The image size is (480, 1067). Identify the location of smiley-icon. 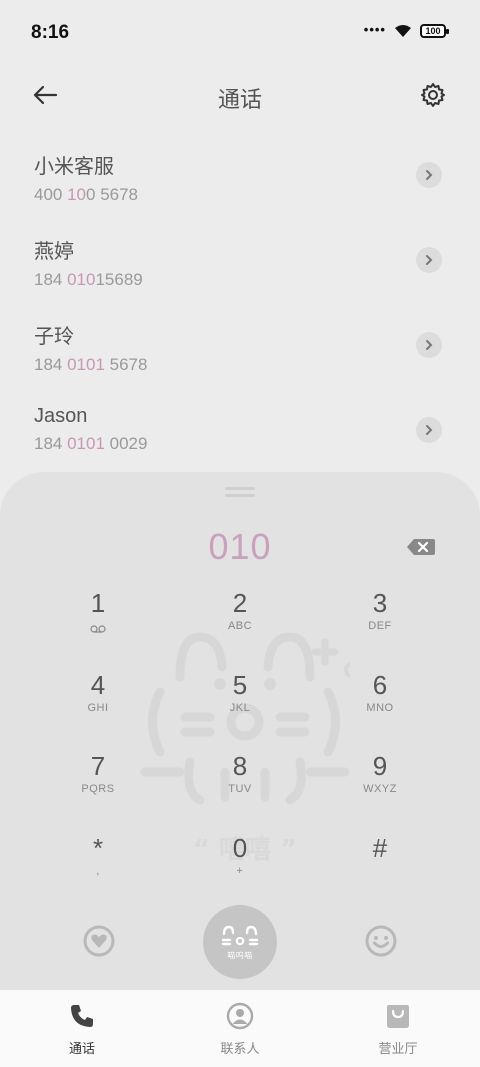
(381, 941).